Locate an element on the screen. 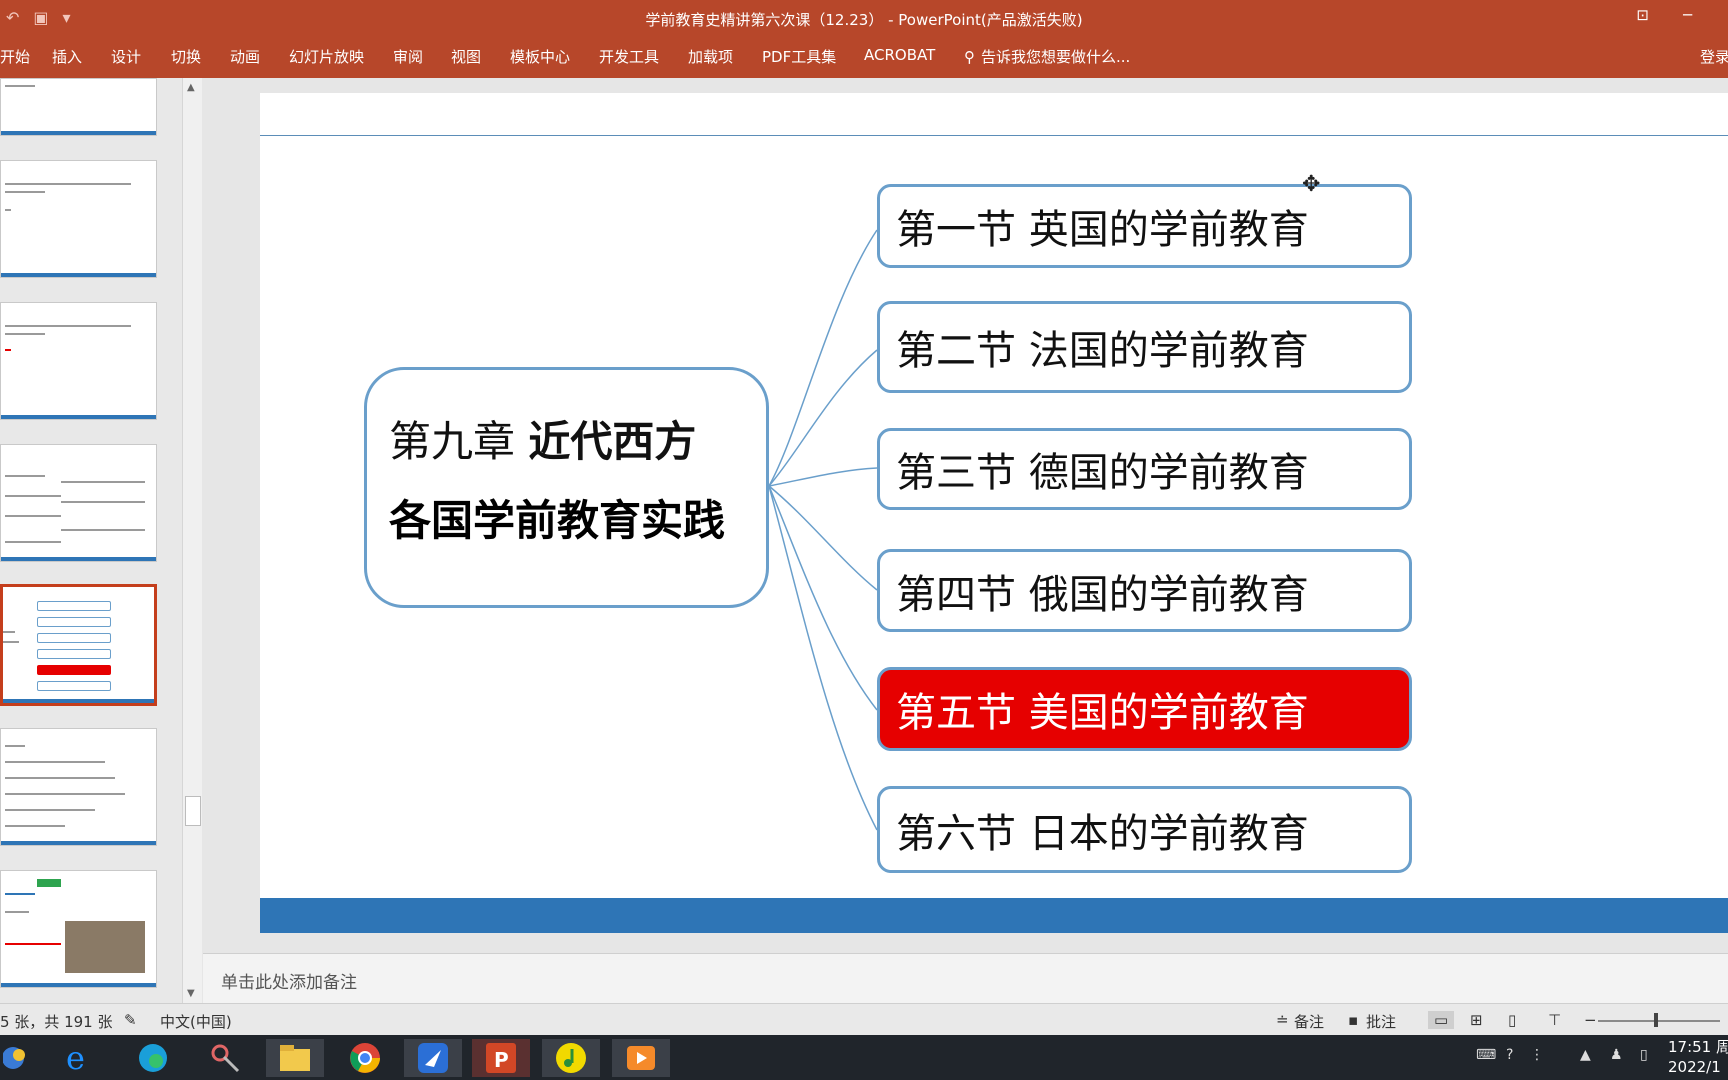 The image size is (1728, 1080). tab-template-center: 模板中心 is located at coordinates (540, 56).